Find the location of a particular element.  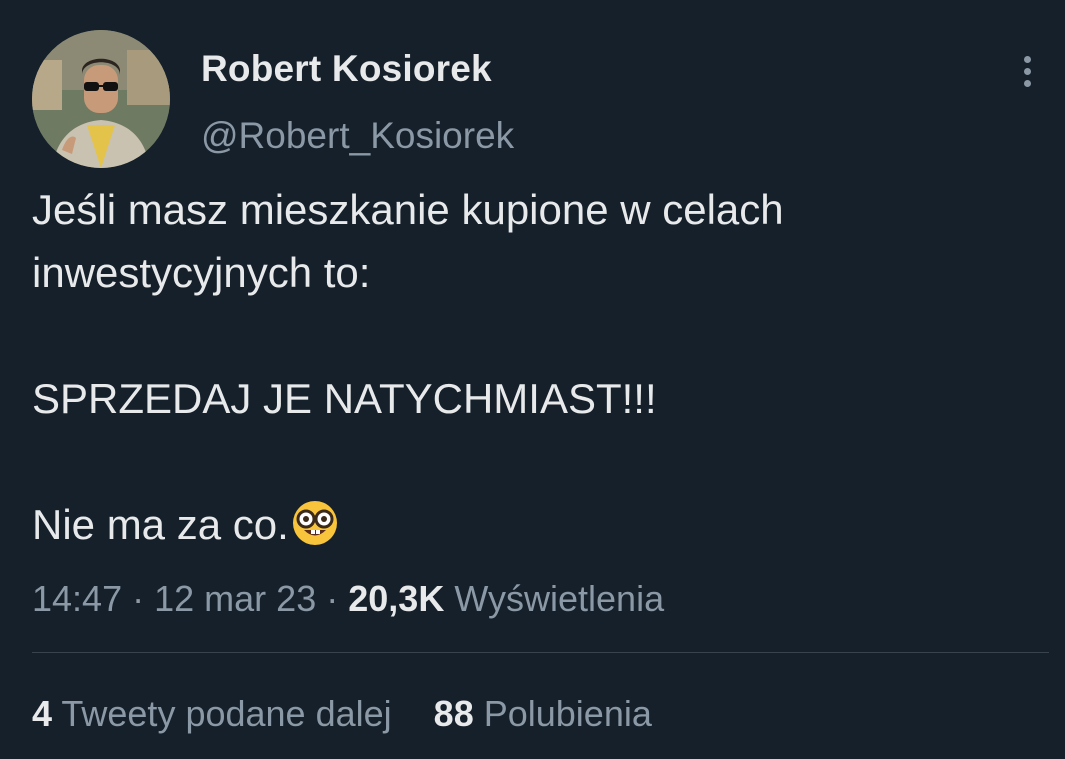

views-label: Wyświetlenia is located at coordinates (559, 598).